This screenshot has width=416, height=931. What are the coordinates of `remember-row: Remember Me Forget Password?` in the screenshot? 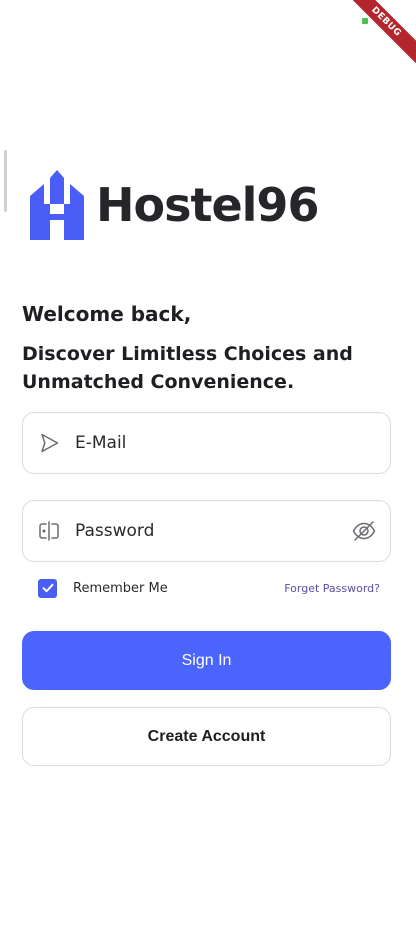 It's located at (209, 588).